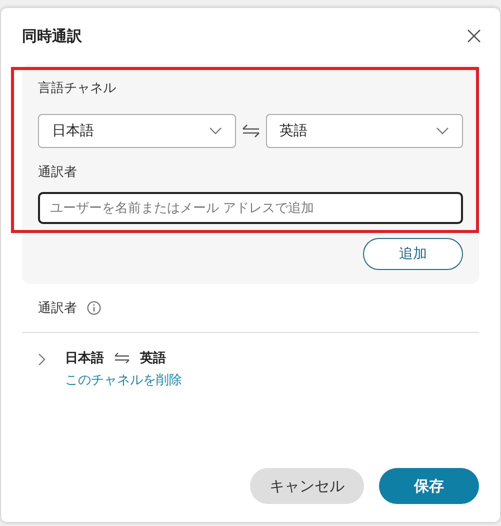  I want to click on dialog-title: 同時通訳, so click(52, 36).